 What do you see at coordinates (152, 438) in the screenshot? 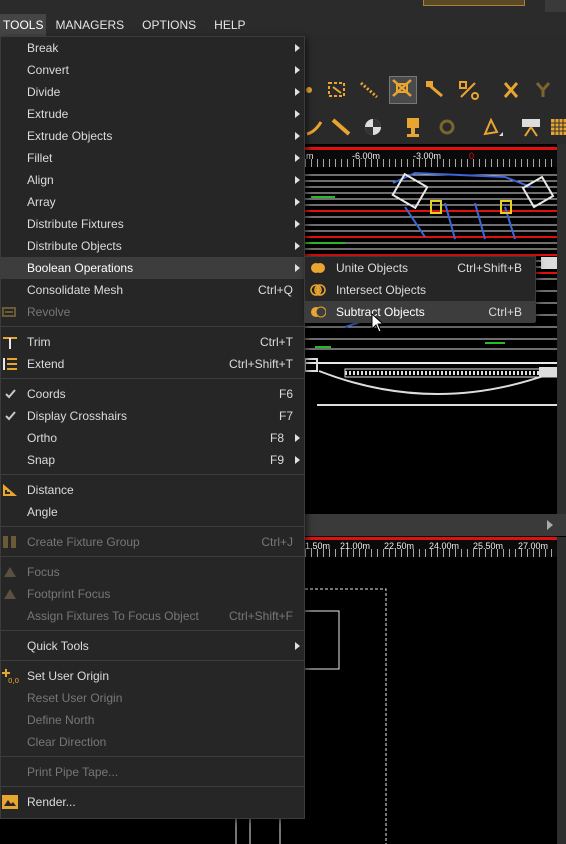
I see `menu-item-ortho: Ortho F8` at bounding box center [152, 438].